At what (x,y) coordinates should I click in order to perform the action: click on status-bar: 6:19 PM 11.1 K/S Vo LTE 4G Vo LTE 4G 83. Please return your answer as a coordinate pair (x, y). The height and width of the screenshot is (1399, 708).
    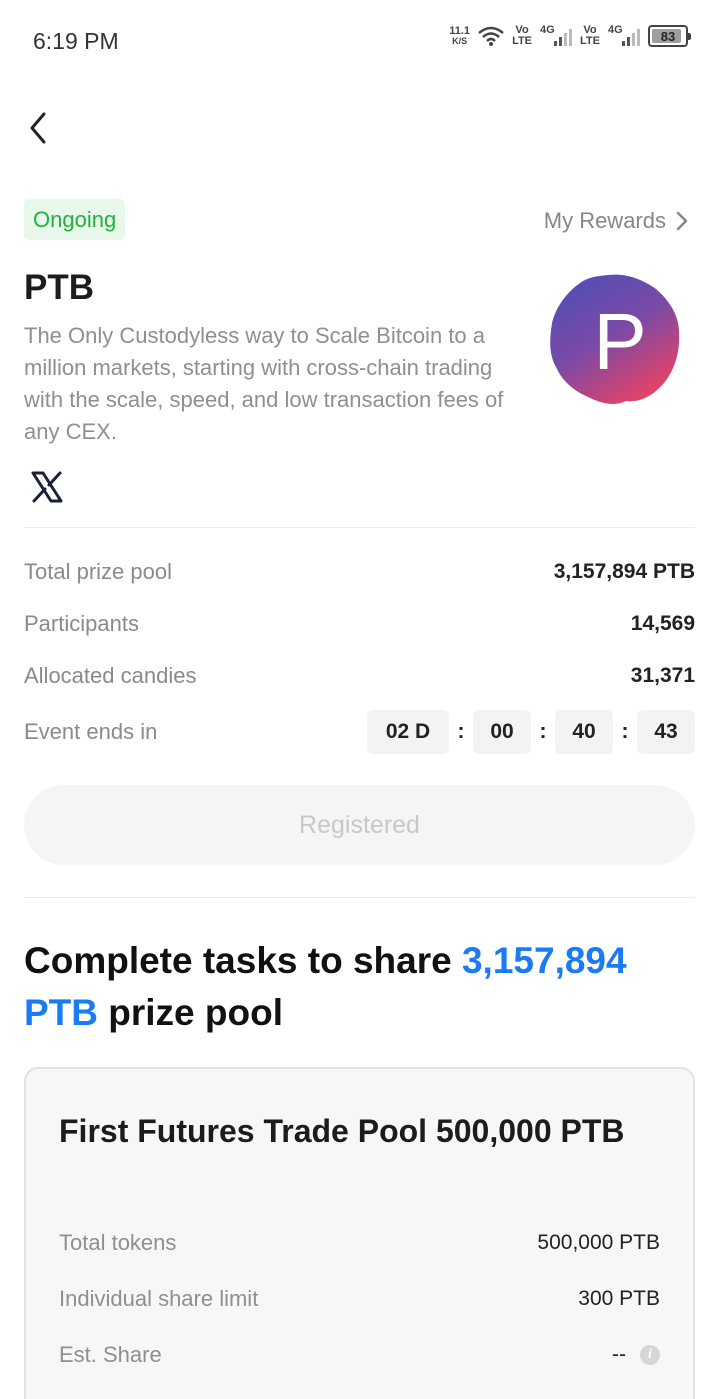
    Looking at the image, I should click on (354, 40).